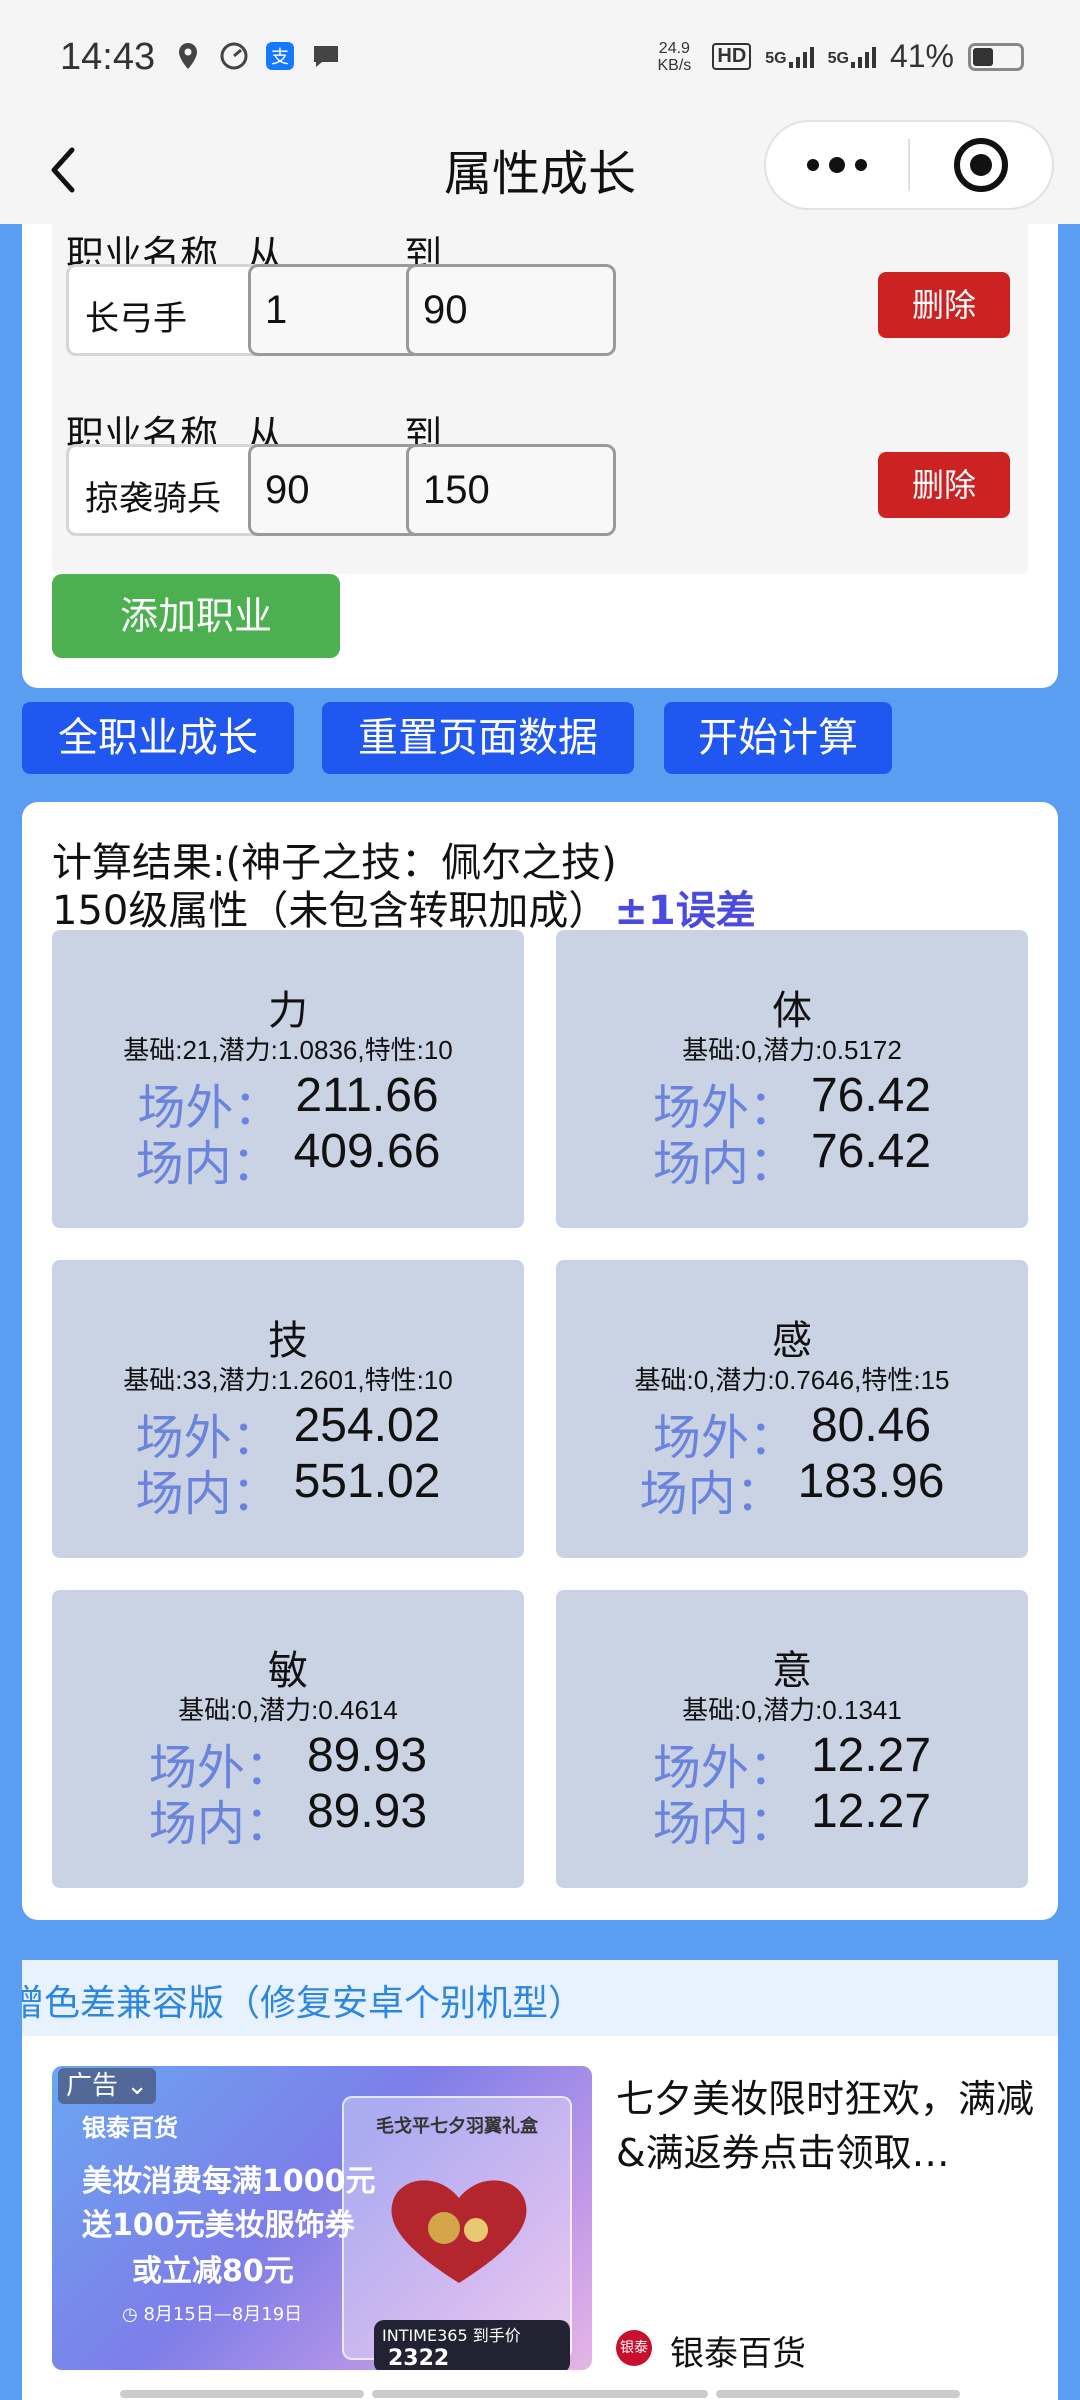 This screenshot has width=1080, height=2400. What do you see at coordinates (288, 1380) in the screenshot?
I see `stat-meta: 基础:33,潜力:1.2601,特性:10` at bounding box center [288, 1380].